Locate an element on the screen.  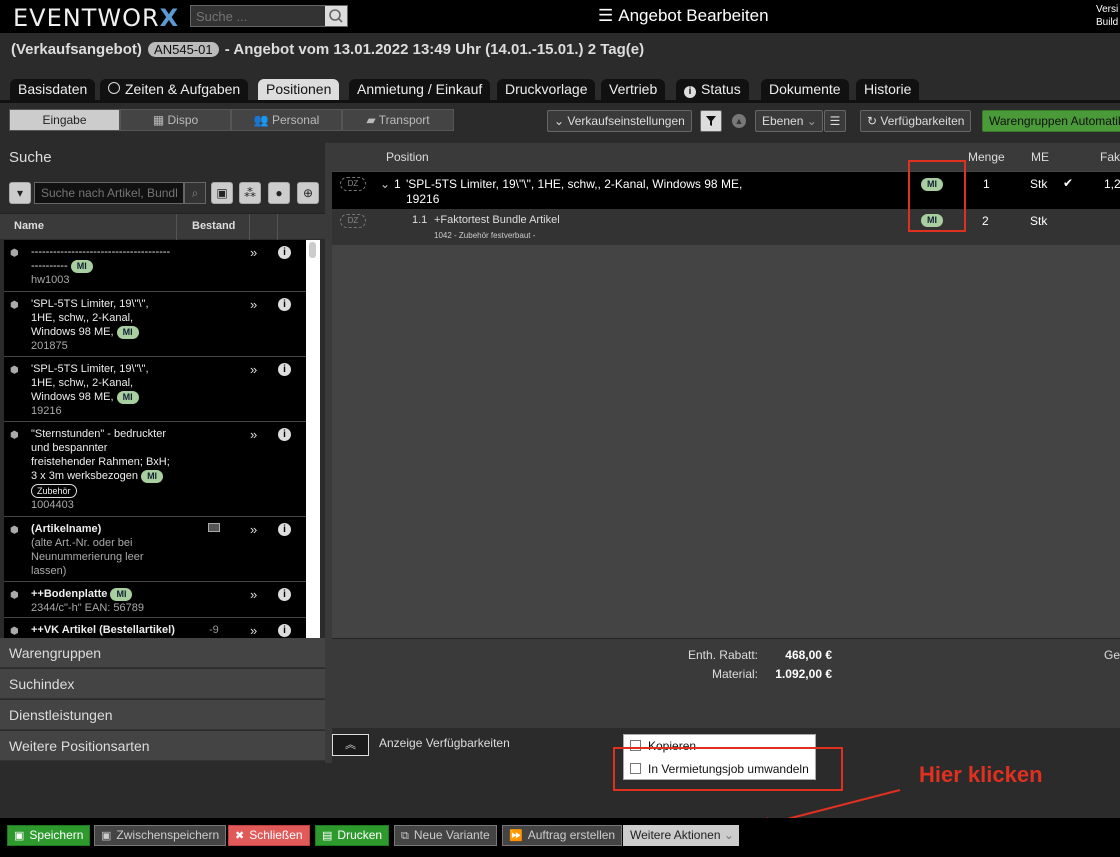
segment-label: Eingabe is located at coordinates (64, 120).